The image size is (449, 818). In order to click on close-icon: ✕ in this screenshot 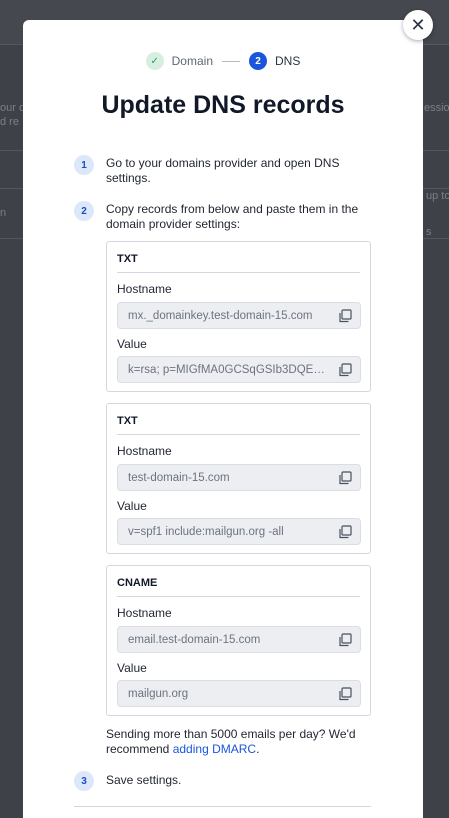, I will do `click(418, 24)`.